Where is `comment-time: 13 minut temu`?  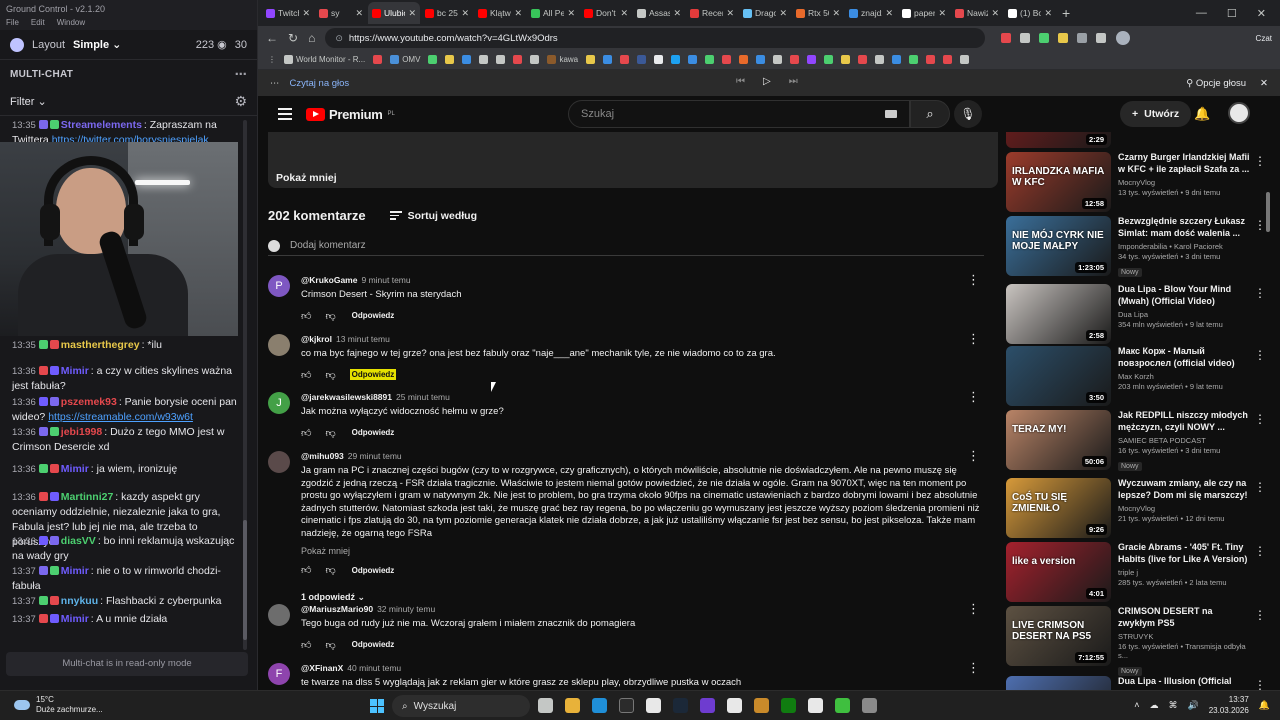 comment-time: 13 minut temu is located at coordinates (363, 339).